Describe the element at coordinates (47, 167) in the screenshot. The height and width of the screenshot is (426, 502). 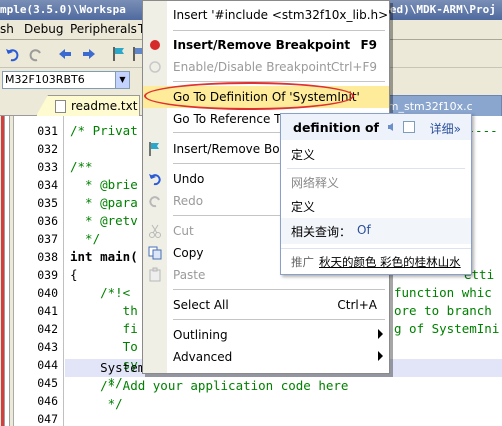
I see `line-number: 033` at that location.